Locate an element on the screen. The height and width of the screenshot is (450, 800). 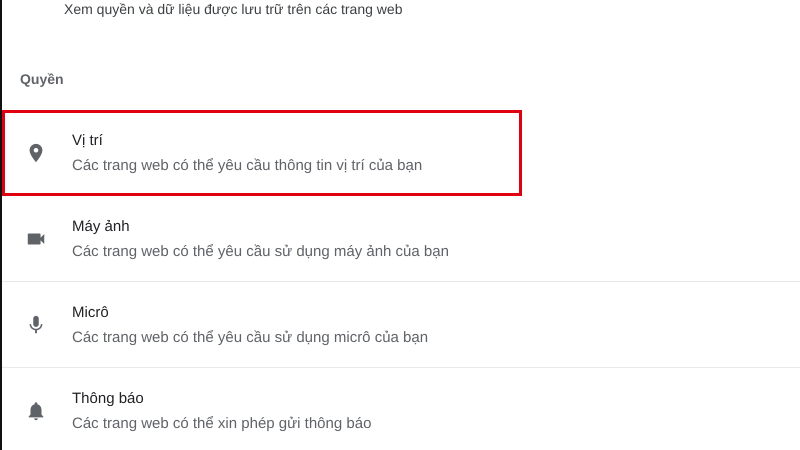
permission-title: Máy ảnh is located at coordinates (101, 226).